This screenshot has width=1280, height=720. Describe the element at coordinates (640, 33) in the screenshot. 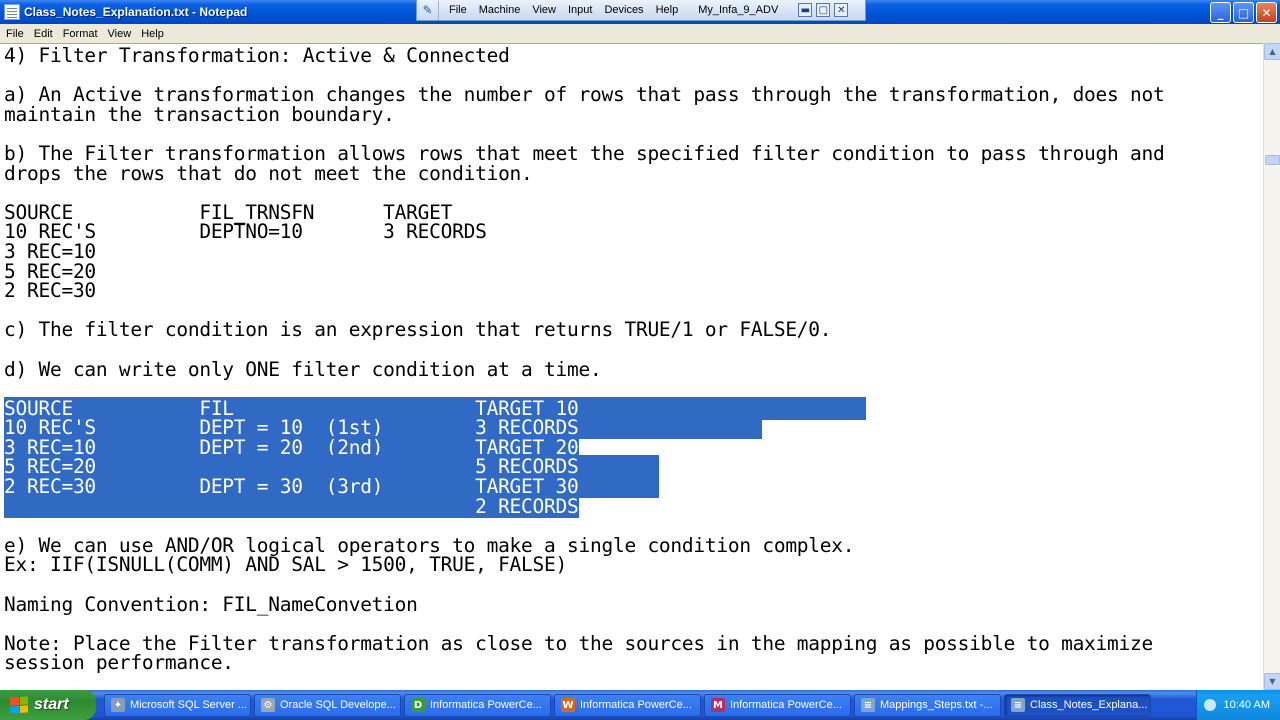

I see `menu-bar: File Edit Format View Help` at that location.